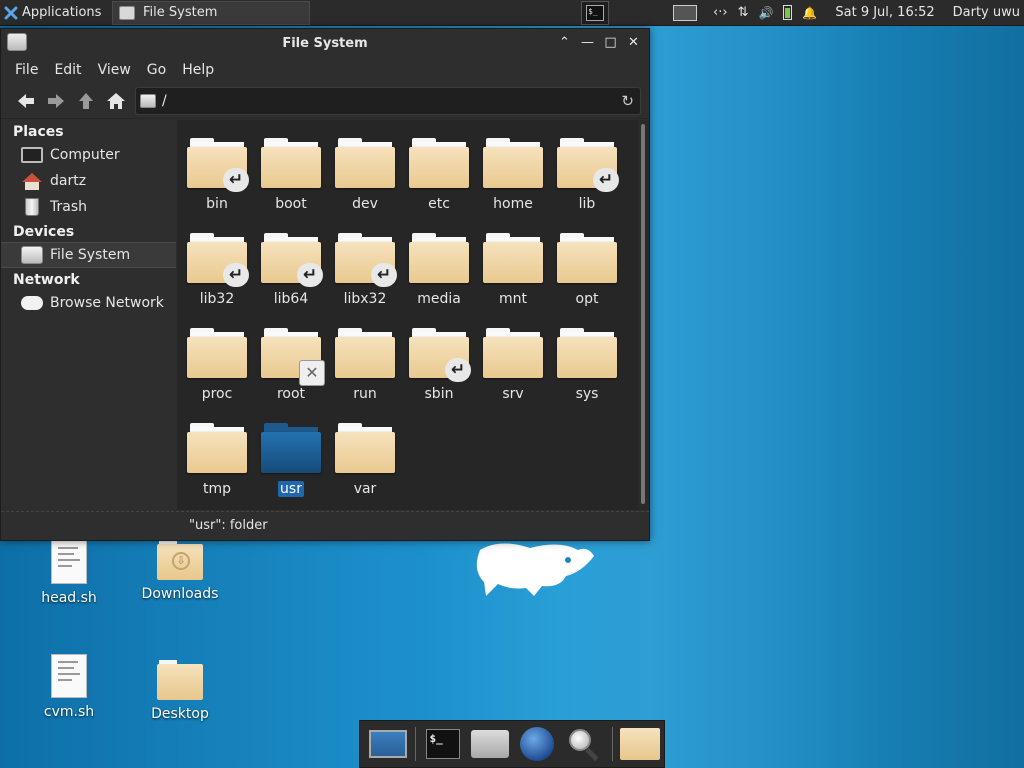 The image size is (1024, 768). Describe the element at coordinates (884, 12) in the screenshot. I see `clock: Sat 9 Jul, 16:52` at that location.